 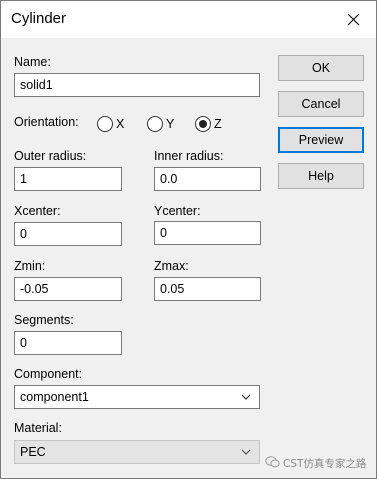 I want to click on component-label: Component:, so click(x=48, y=374).